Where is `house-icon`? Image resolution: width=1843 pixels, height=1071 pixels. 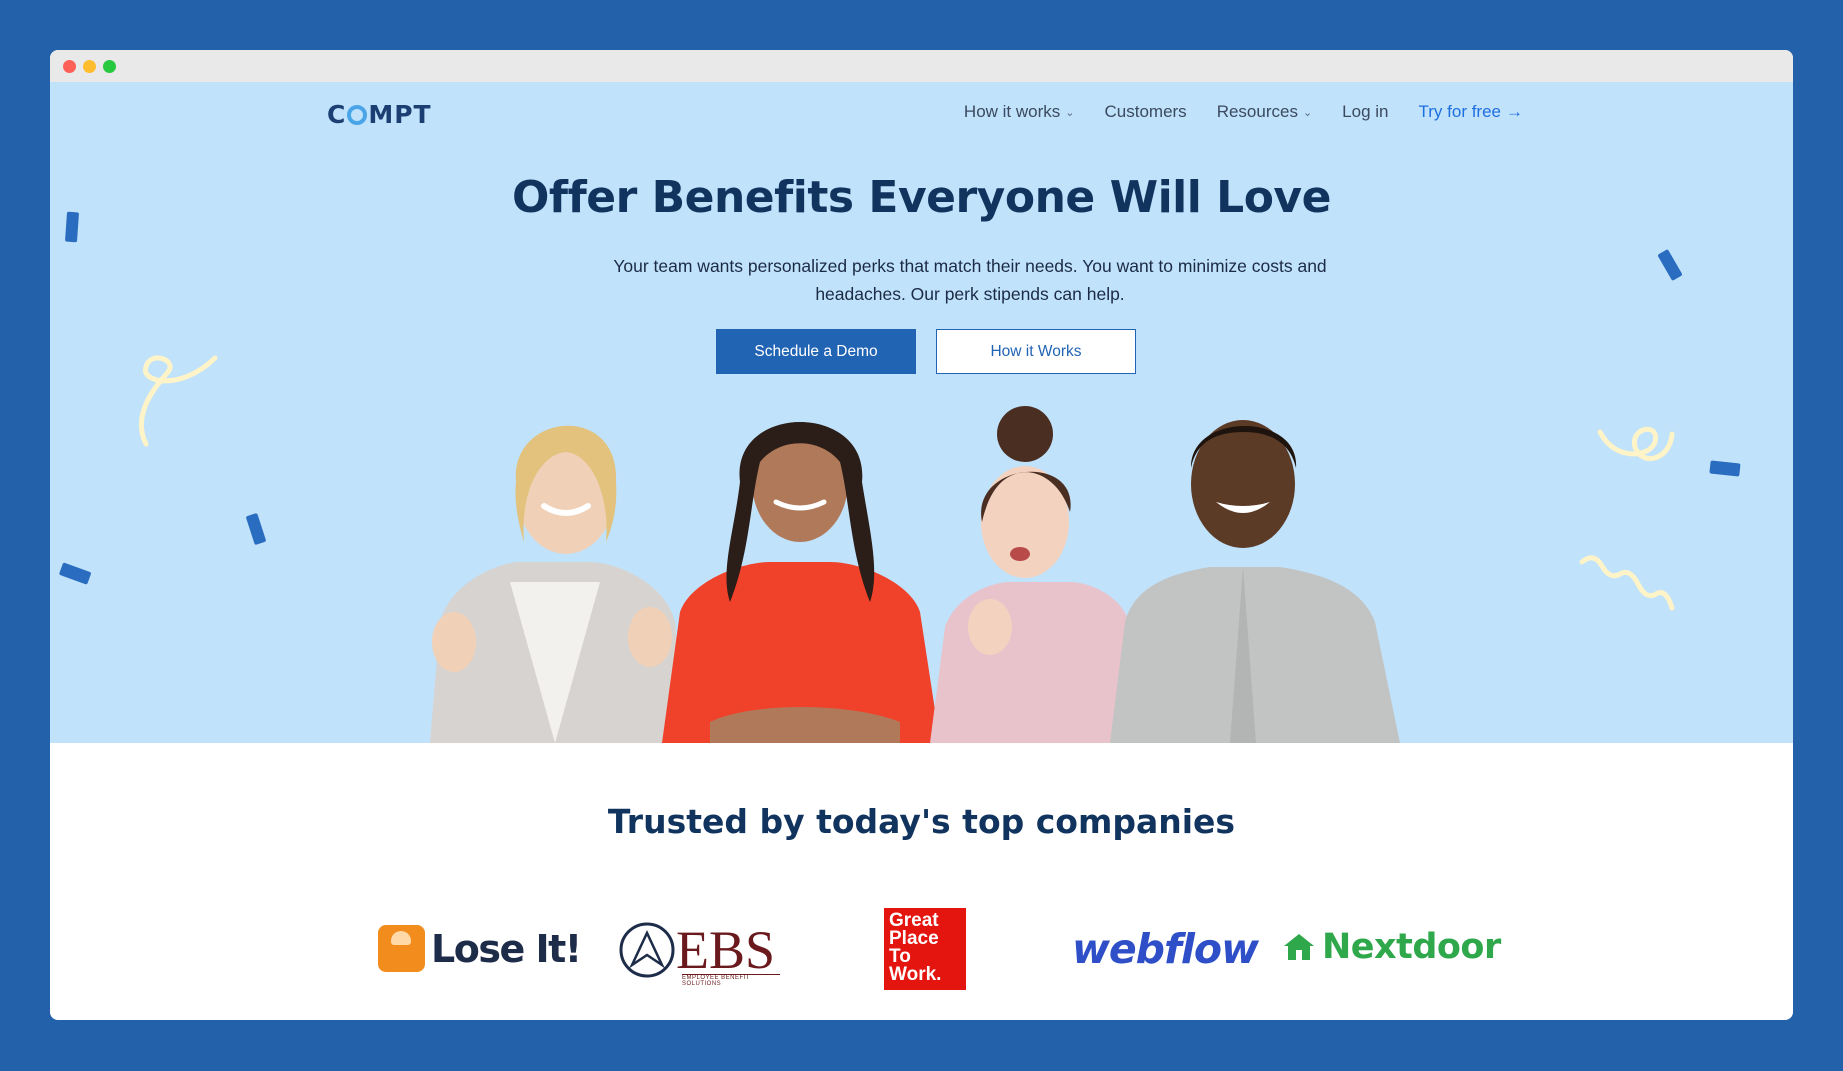
house-icon is located at coordinates (1299, 947).